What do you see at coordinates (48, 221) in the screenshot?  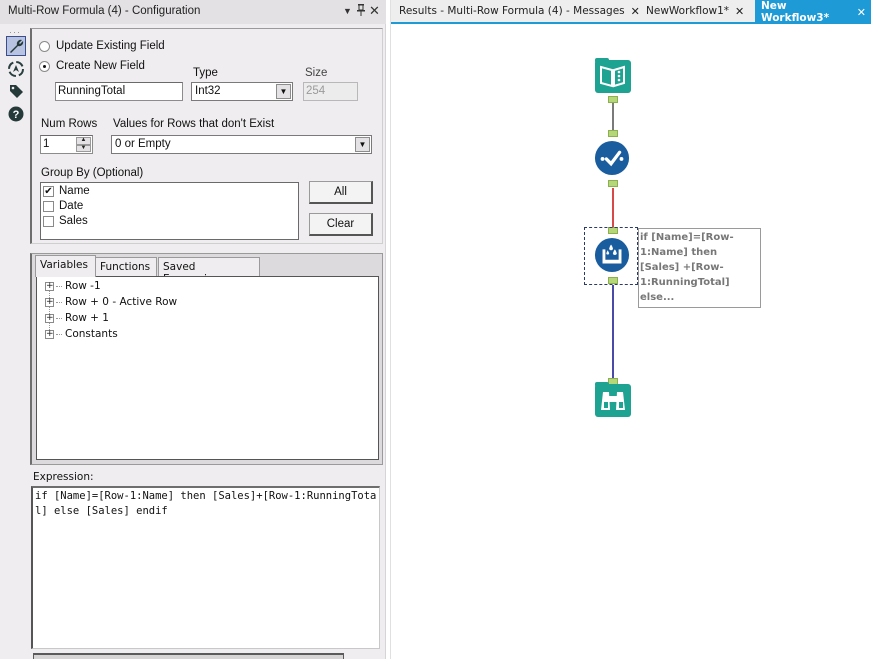 I see `sales-checkbox` at bounding box center [48, 221].